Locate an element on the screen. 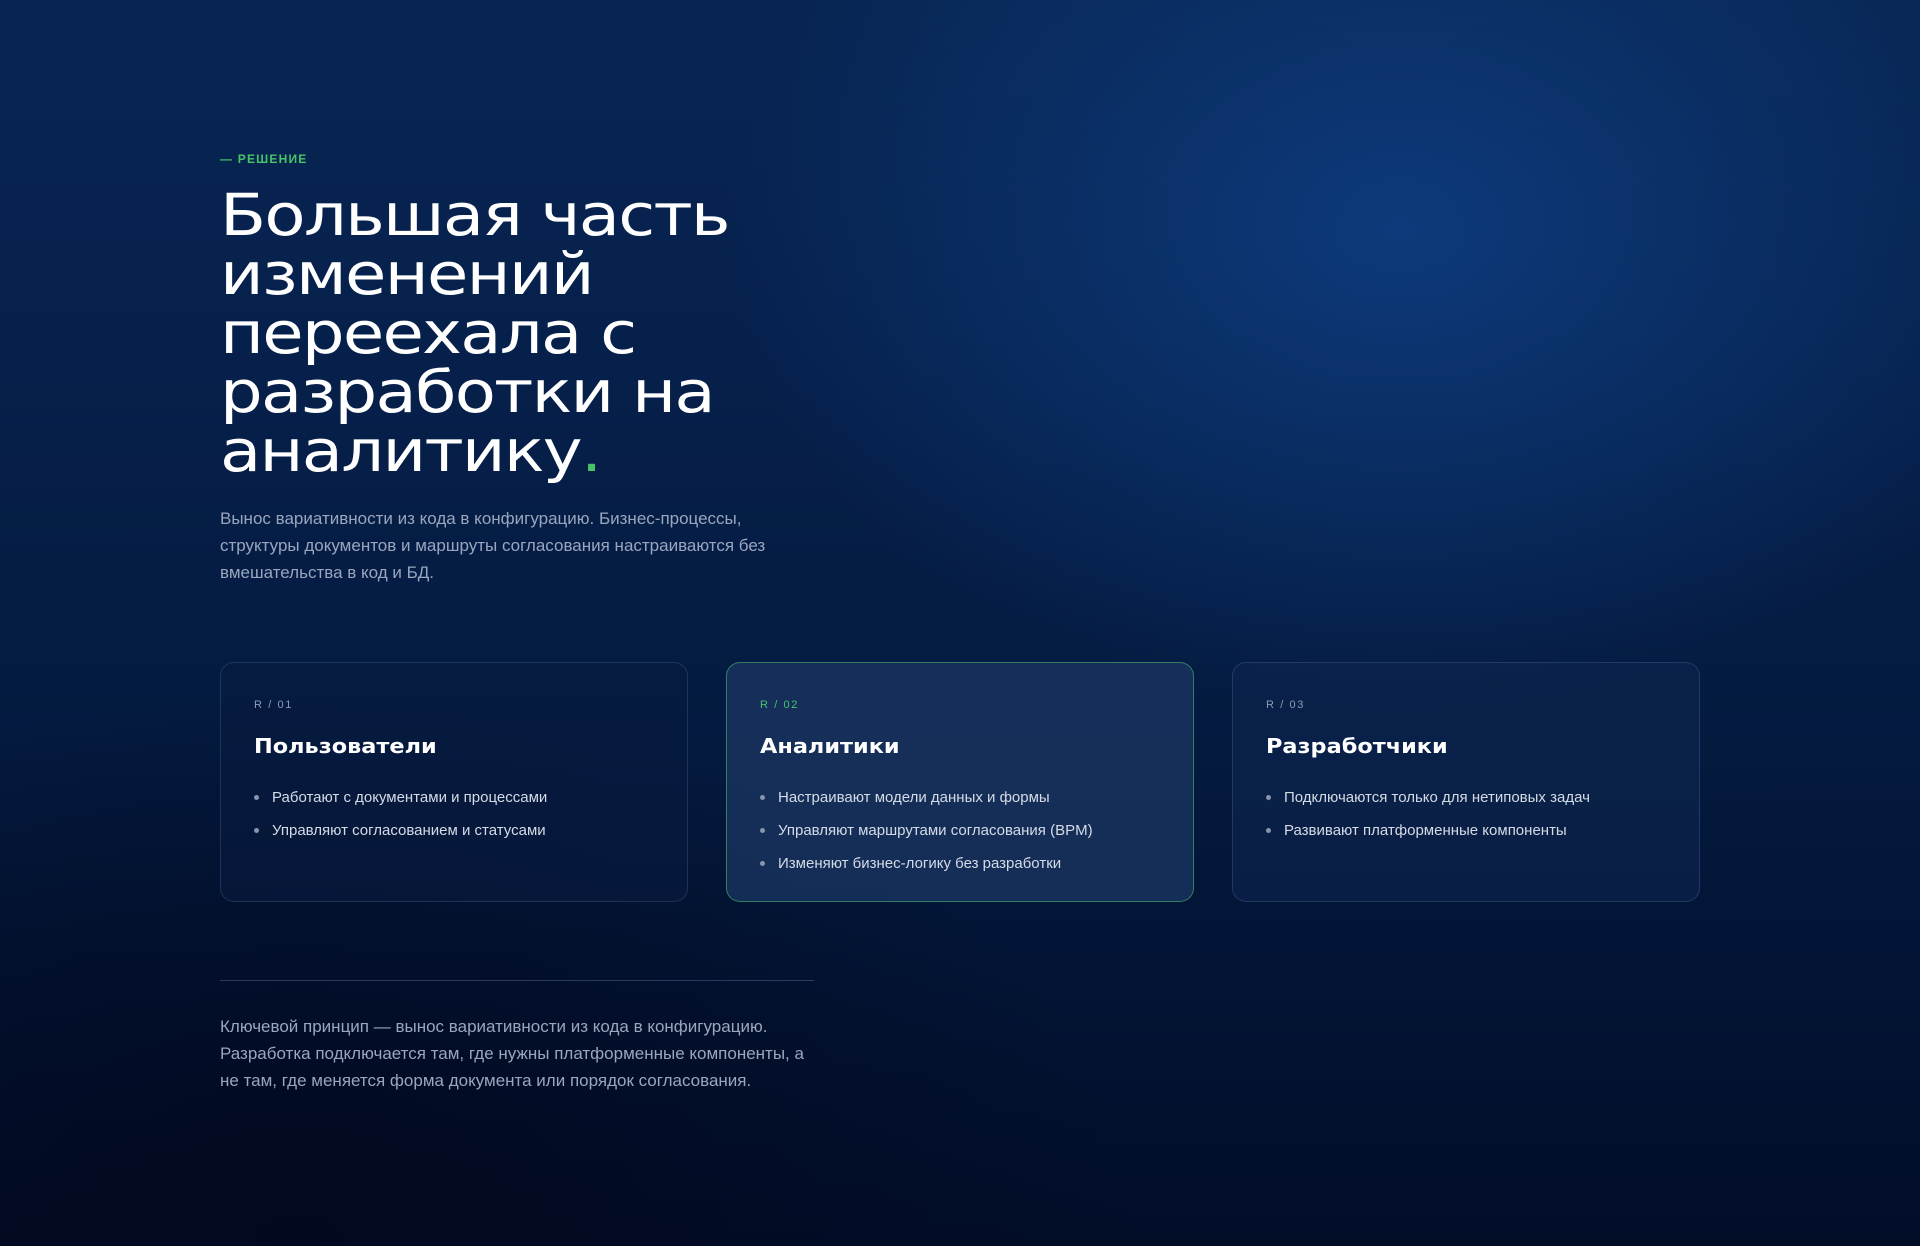 The image size is (1920, 1246). list-item: Подключаются только для нетиповых задач is located at coordinates (1428, 797).